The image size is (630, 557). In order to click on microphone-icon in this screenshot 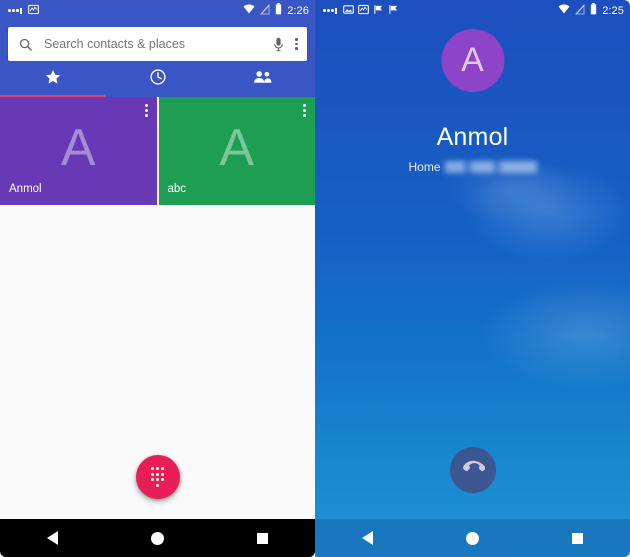, I will do `click(278, 44)`.